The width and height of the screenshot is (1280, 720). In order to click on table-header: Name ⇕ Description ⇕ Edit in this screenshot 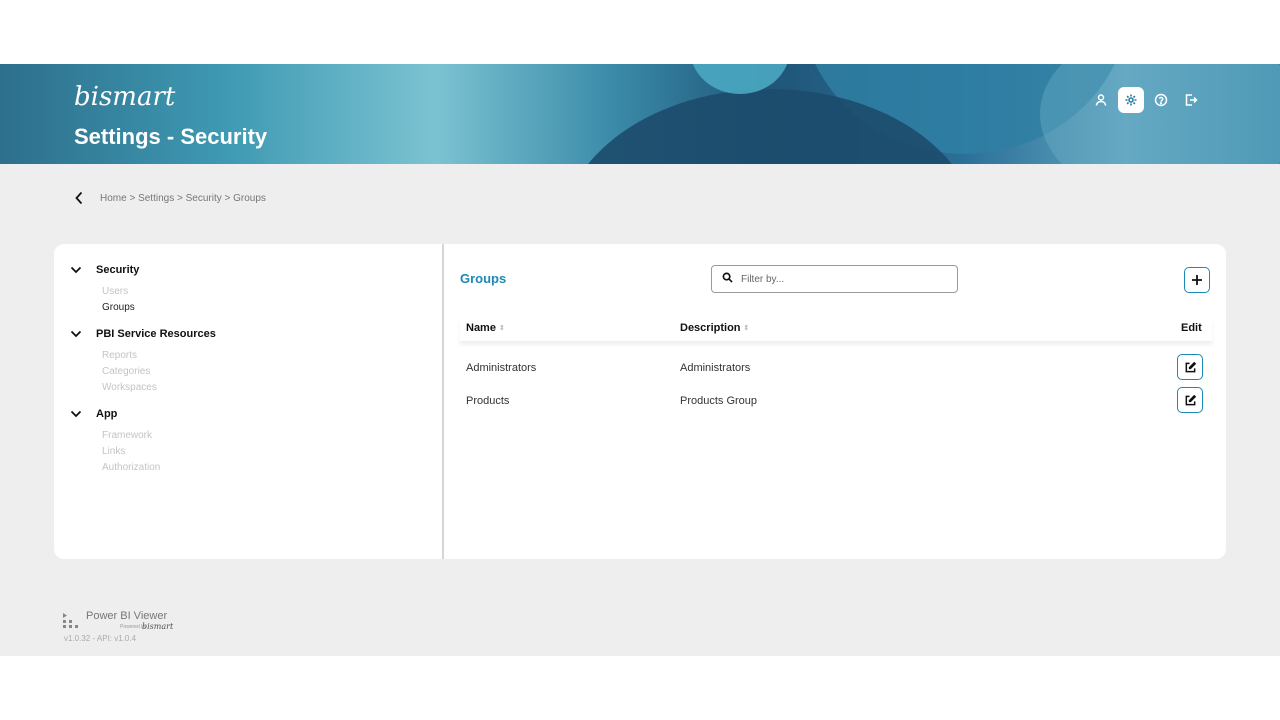, I will do `click(836, 331)`.